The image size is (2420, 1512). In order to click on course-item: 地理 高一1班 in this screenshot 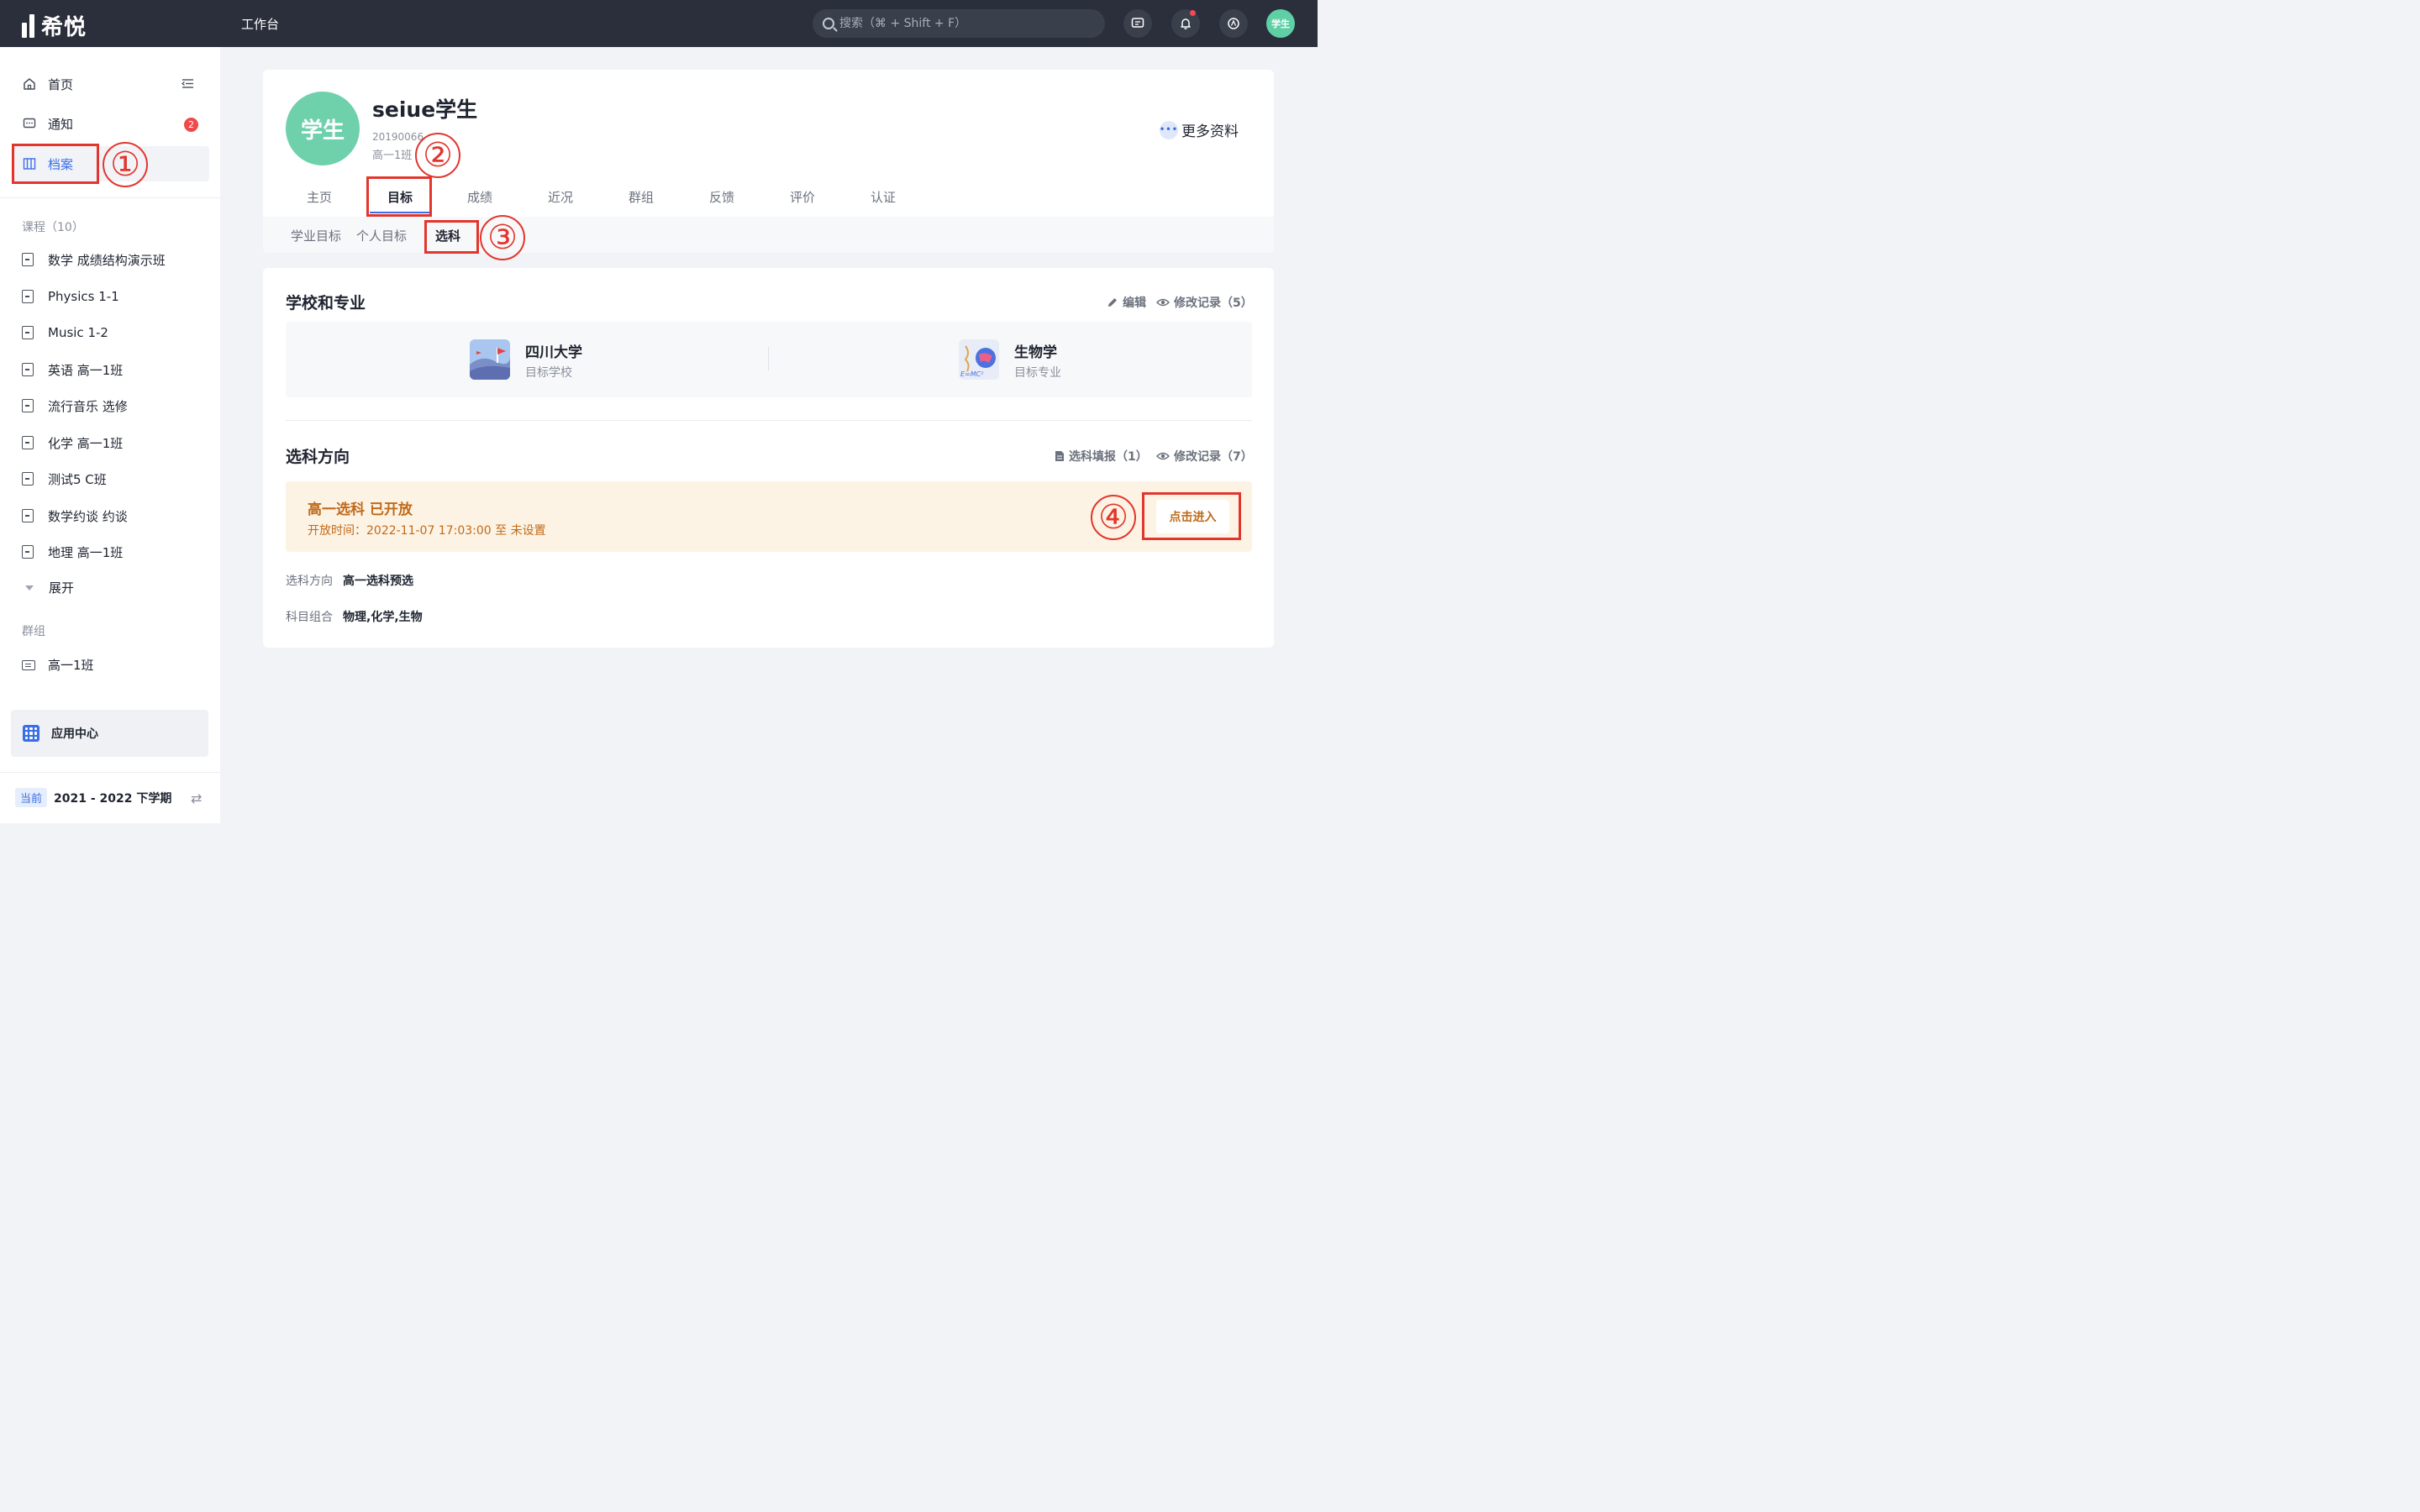, I will do `click(73, 552)`.